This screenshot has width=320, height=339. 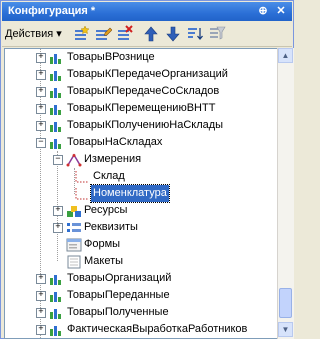 I want to click on actions-label: Действия, so click(x=29, y=34).